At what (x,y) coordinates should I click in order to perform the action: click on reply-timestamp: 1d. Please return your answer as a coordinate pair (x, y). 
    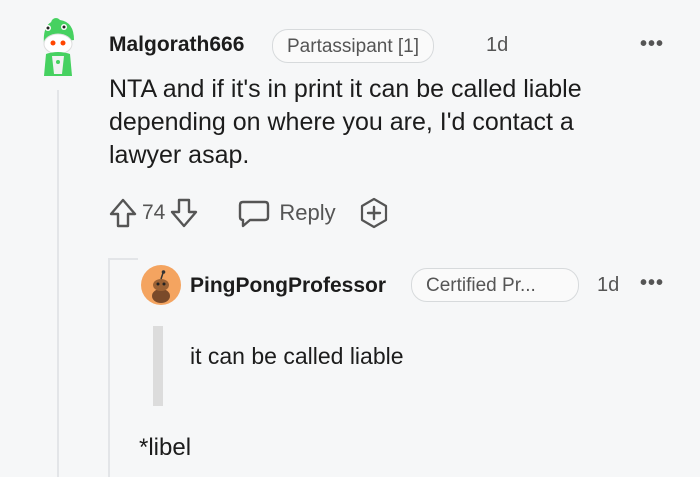
    Looking at the image, I should click on (608, 285).